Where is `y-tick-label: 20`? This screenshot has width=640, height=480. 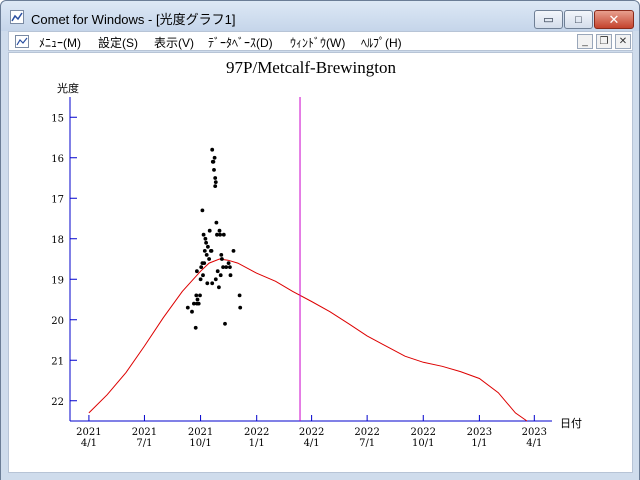 y-tick-label: 20 is located at coordinates (57, 321).